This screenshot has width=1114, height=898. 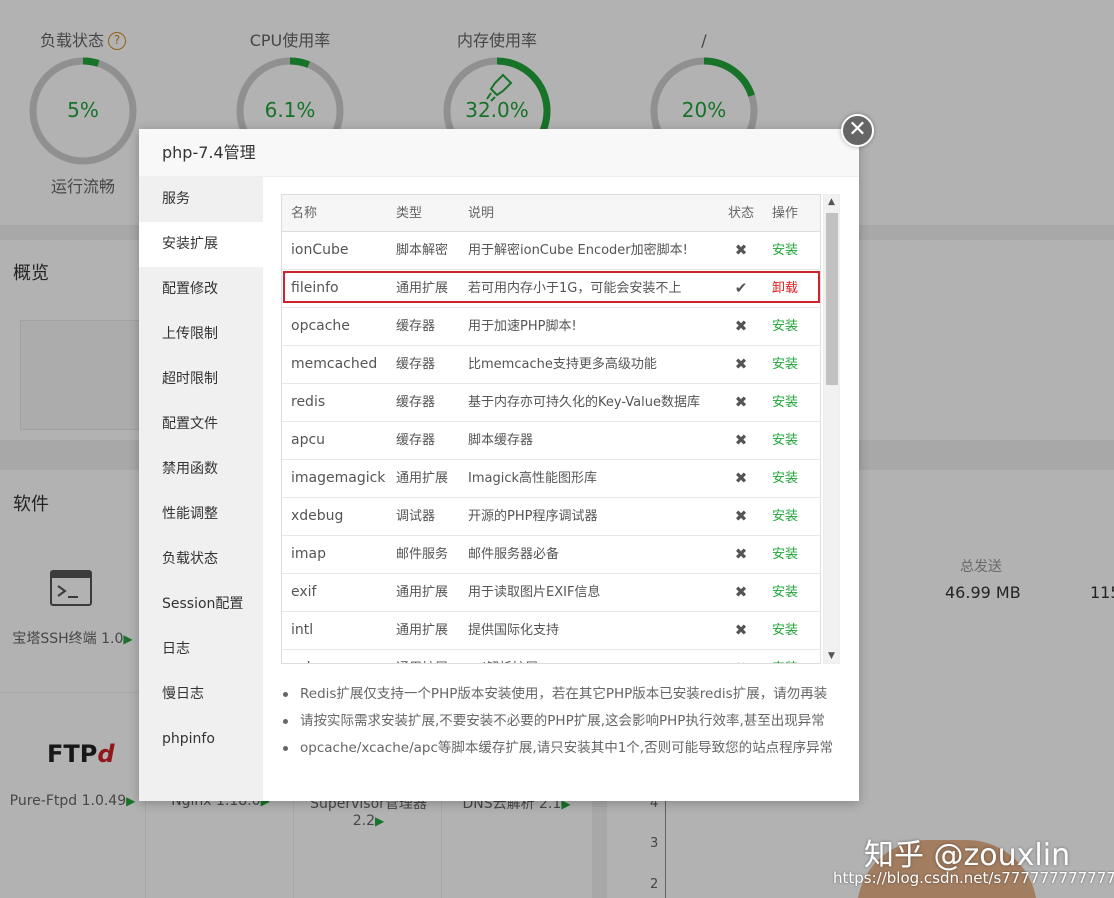 I want to click on extension-desc: 脚本缓存器, so click(x=501, y=440).